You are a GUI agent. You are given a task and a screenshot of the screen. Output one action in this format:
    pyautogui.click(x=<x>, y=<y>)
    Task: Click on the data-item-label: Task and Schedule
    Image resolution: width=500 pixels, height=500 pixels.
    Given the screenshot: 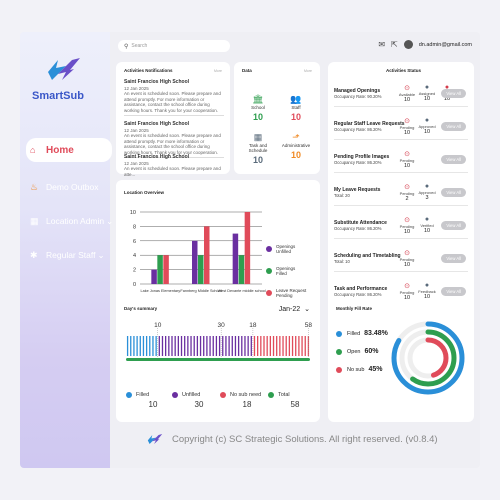 What is the action you would take?
    pyautogui.click(x=258, y=148)
    